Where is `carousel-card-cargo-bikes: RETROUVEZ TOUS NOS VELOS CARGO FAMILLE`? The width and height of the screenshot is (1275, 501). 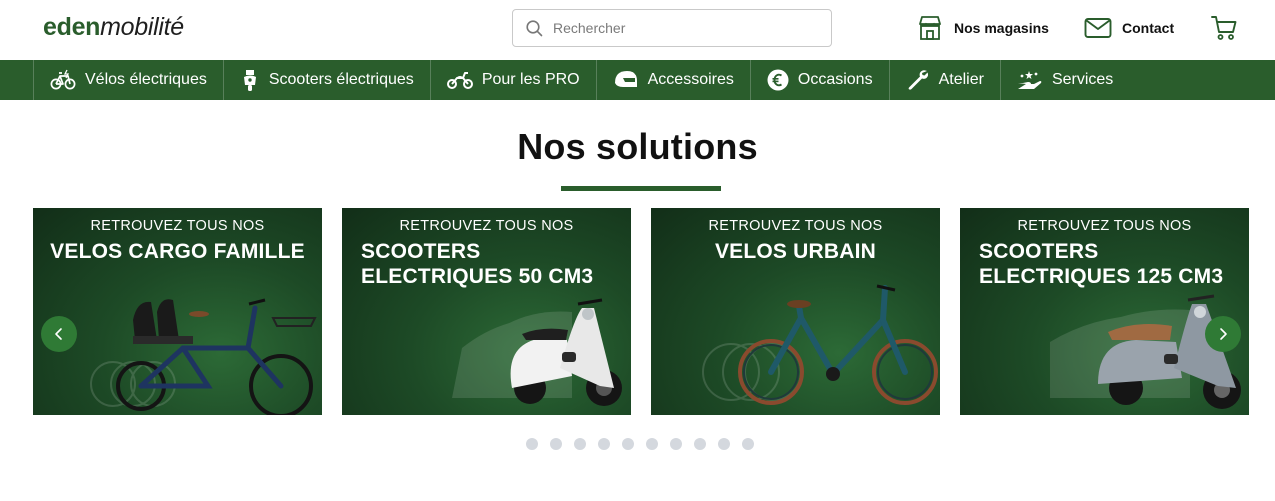 carousel-card-cargo-bikes: RETROUVEZ TOUS NOS VELOS CARGO FAMILLE is located at coordinates (177, 311).